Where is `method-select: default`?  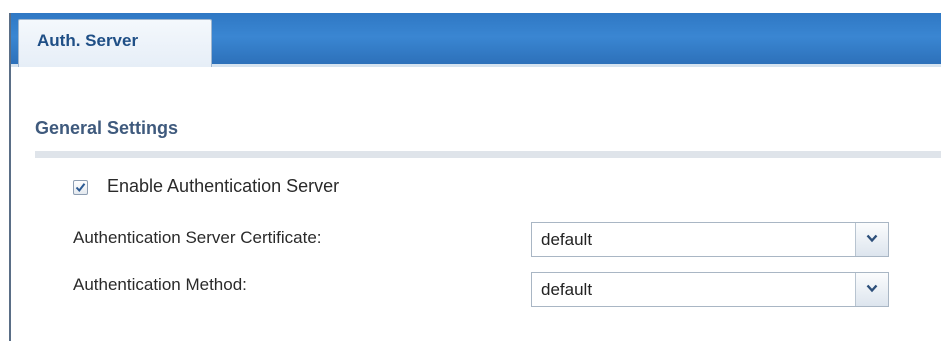 method-select: default is located at coordinates (710, 289).